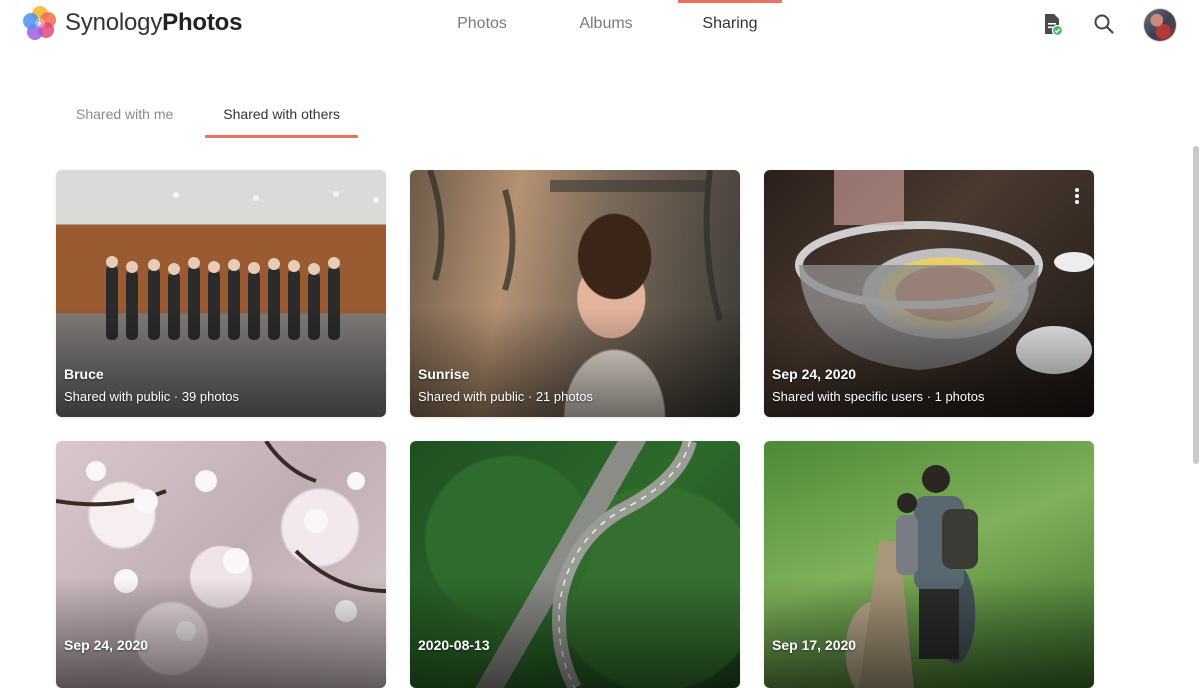  I want to click on album-card: Sep 17, 2020, so click(929, 564).